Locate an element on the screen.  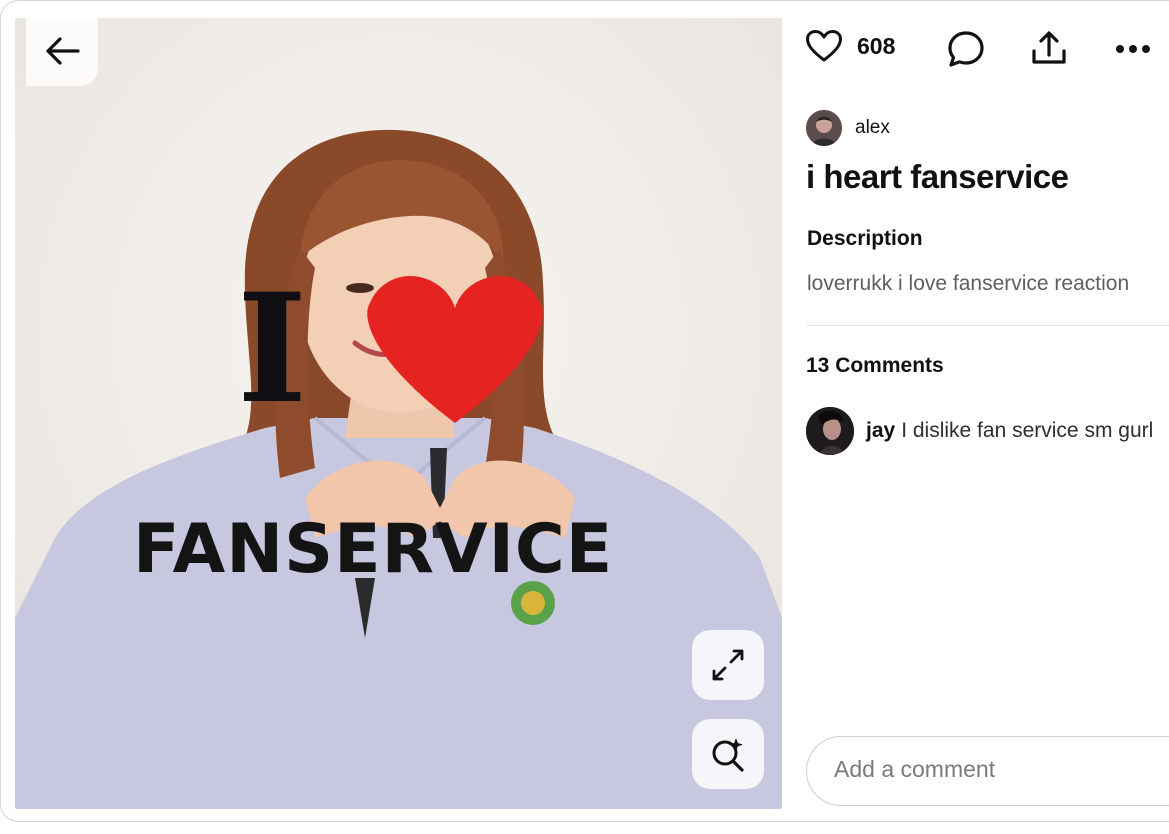
like-button: 608 is located at coordinates (850, 46).